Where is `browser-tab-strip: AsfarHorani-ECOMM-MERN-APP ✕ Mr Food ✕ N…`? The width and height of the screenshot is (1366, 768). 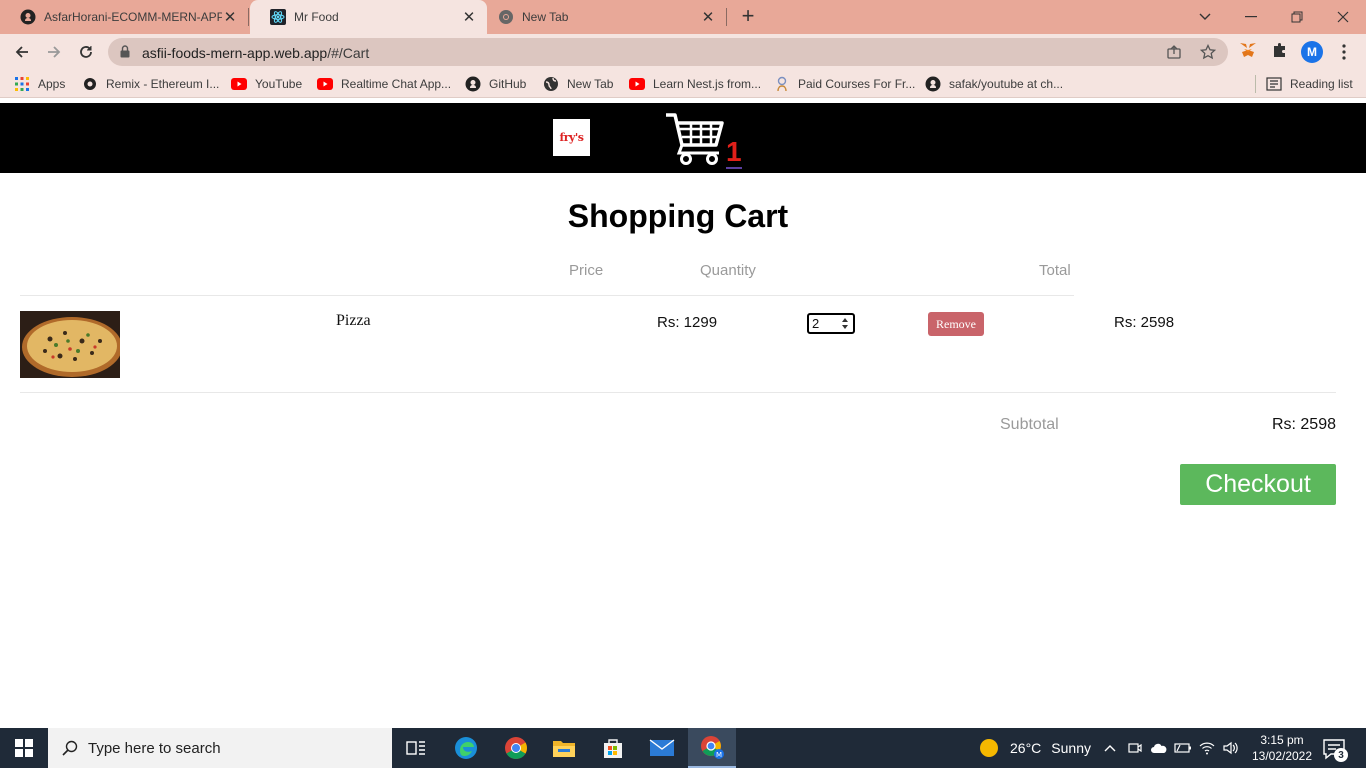
browser-tab-strip: AsfarHorani-ECOMM-MERN-APP ✕ Mr Food ✕ N… is located at coordinates (683, 17).